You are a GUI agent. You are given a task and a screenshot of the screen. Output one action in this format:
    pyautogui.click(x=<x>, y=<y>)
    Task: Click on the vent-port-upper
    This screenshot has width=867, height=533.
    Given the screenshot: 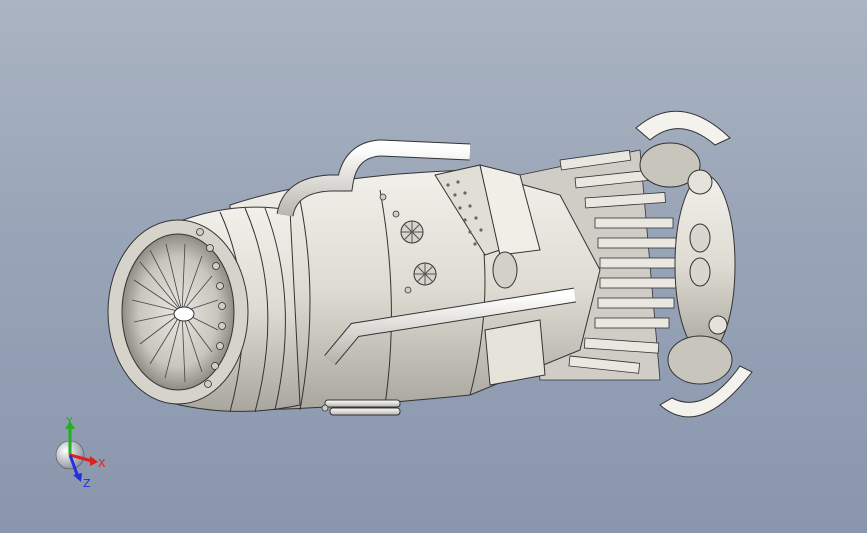 What is the action you would take?
    pyautogui.click(x=412, y=232)
    